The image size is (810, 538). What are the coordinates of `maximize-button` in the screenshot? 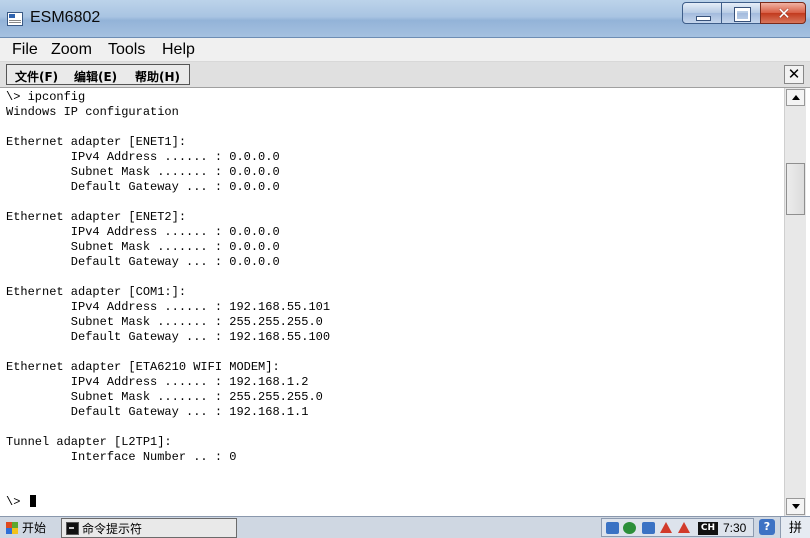 It's located at (741, 13).